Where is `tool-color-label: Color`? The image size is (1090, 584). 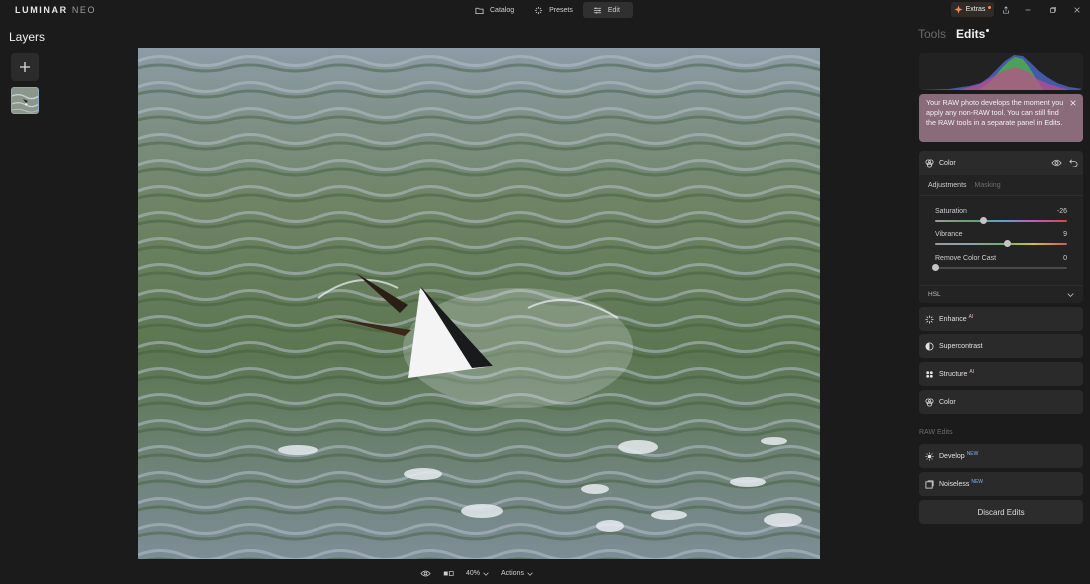
tool-color-label: Color is located at coordinates (947, 402).